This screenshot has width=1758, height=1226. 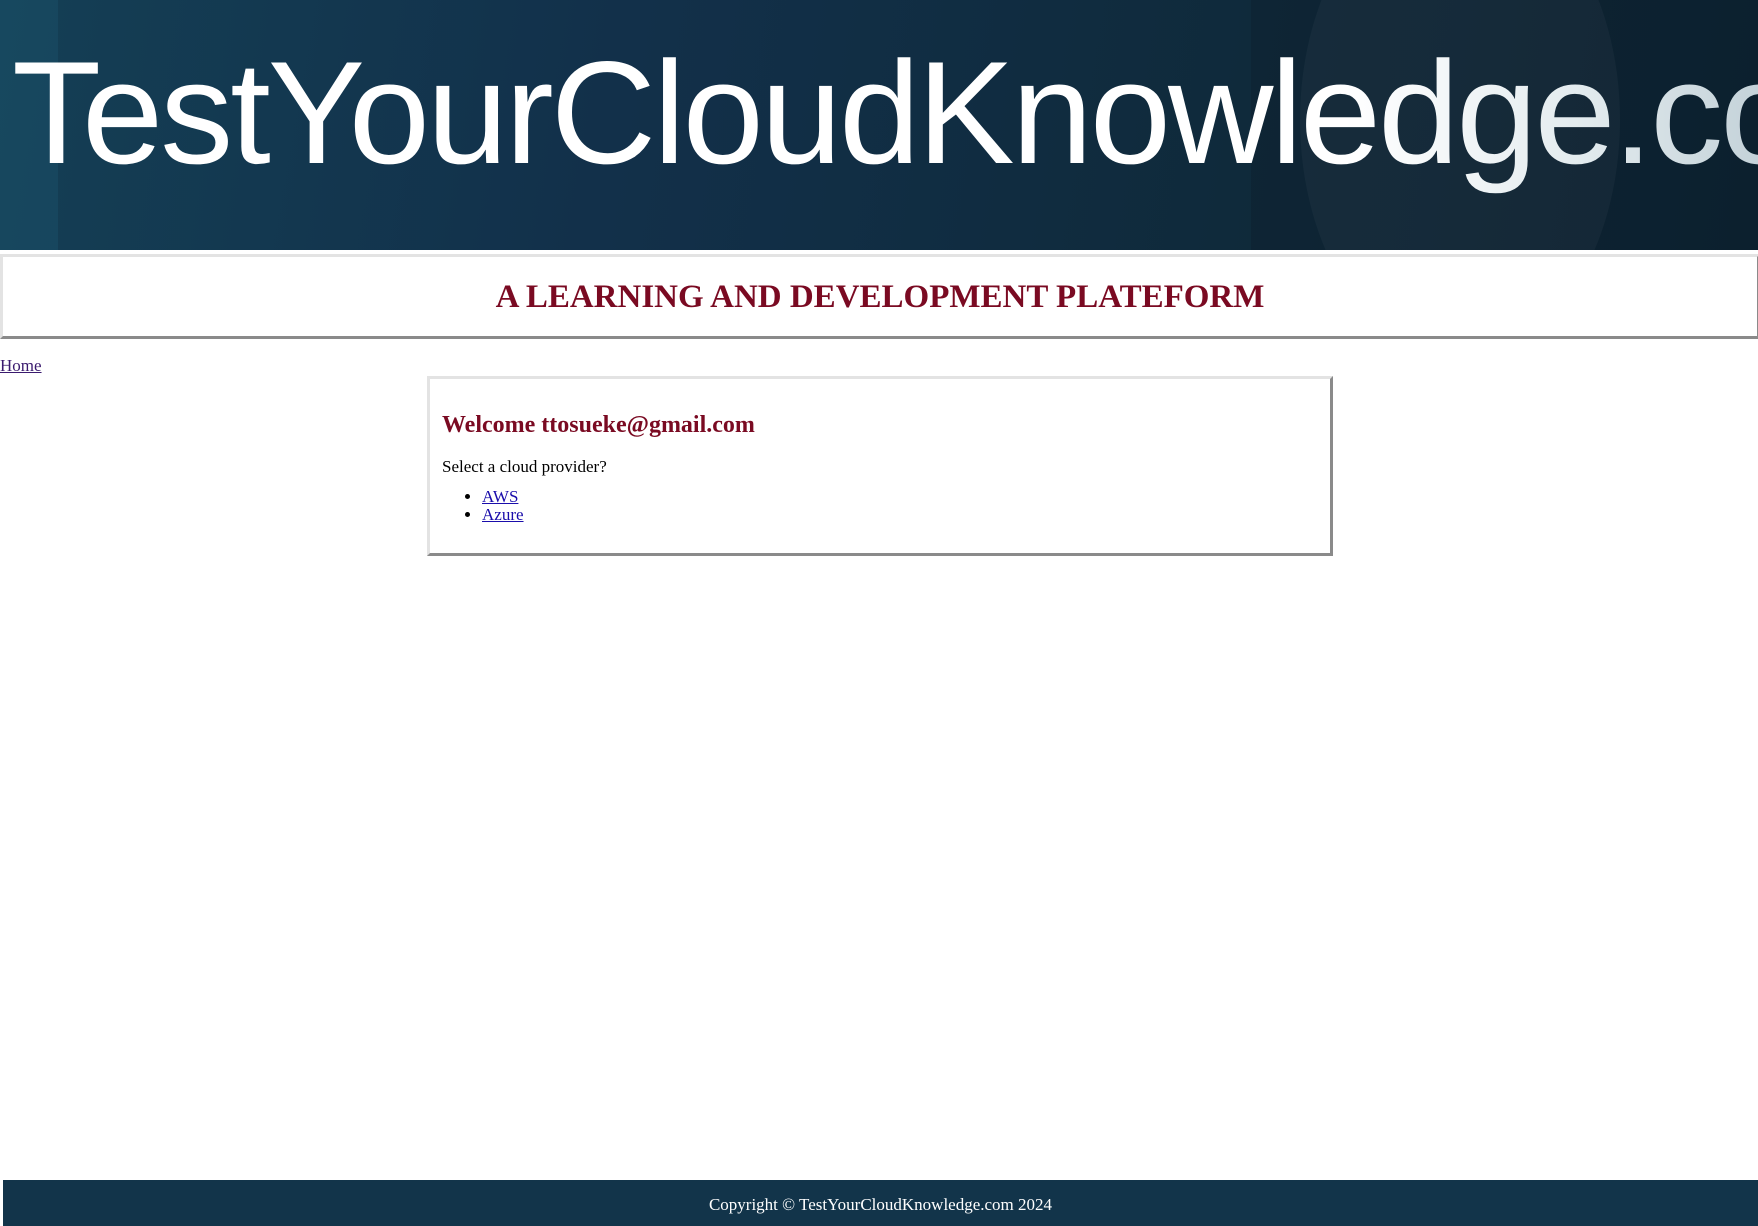 I want to click on azure-link: Azure, so click(x=503, y=514).